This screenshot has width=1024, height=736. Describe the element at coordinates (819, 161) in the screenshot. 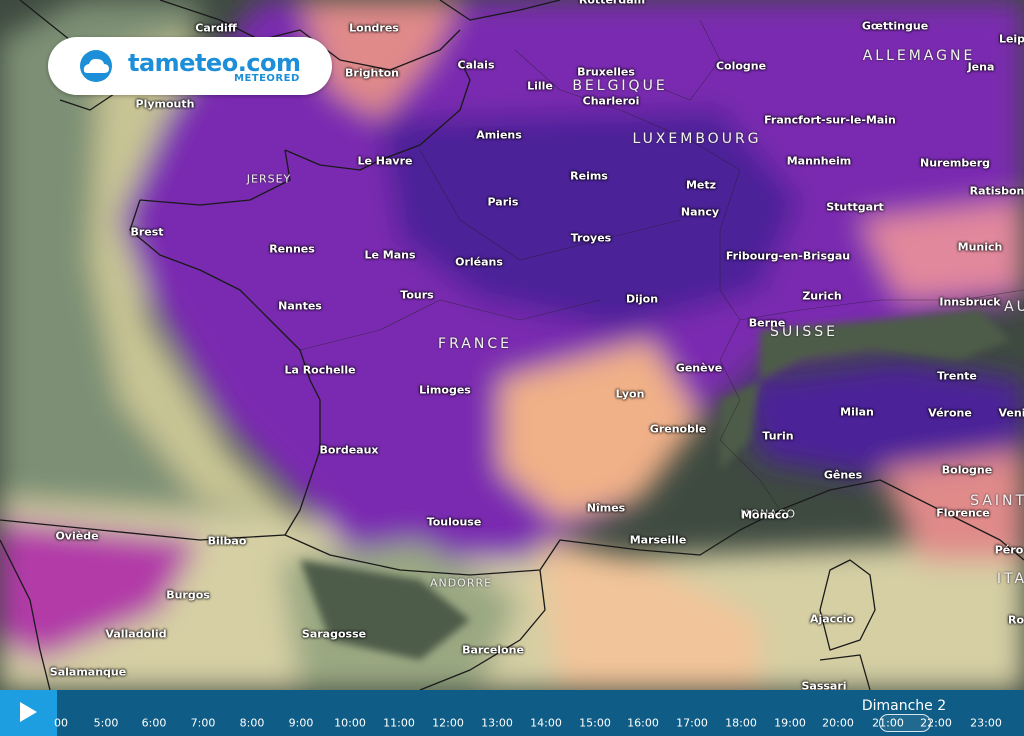

I see `city-label: Mannheim` at that location.